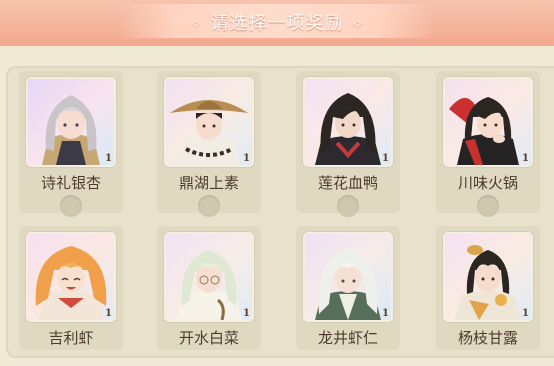  I want to click on reward-name: 莲花血鸭, so click(347, 183).